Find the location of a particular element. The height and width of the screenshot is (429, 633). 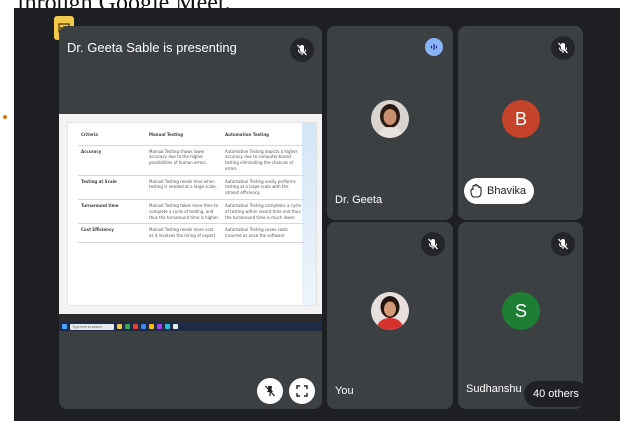

table-cell: Testing at Scale is located at coordinates (112, 188).